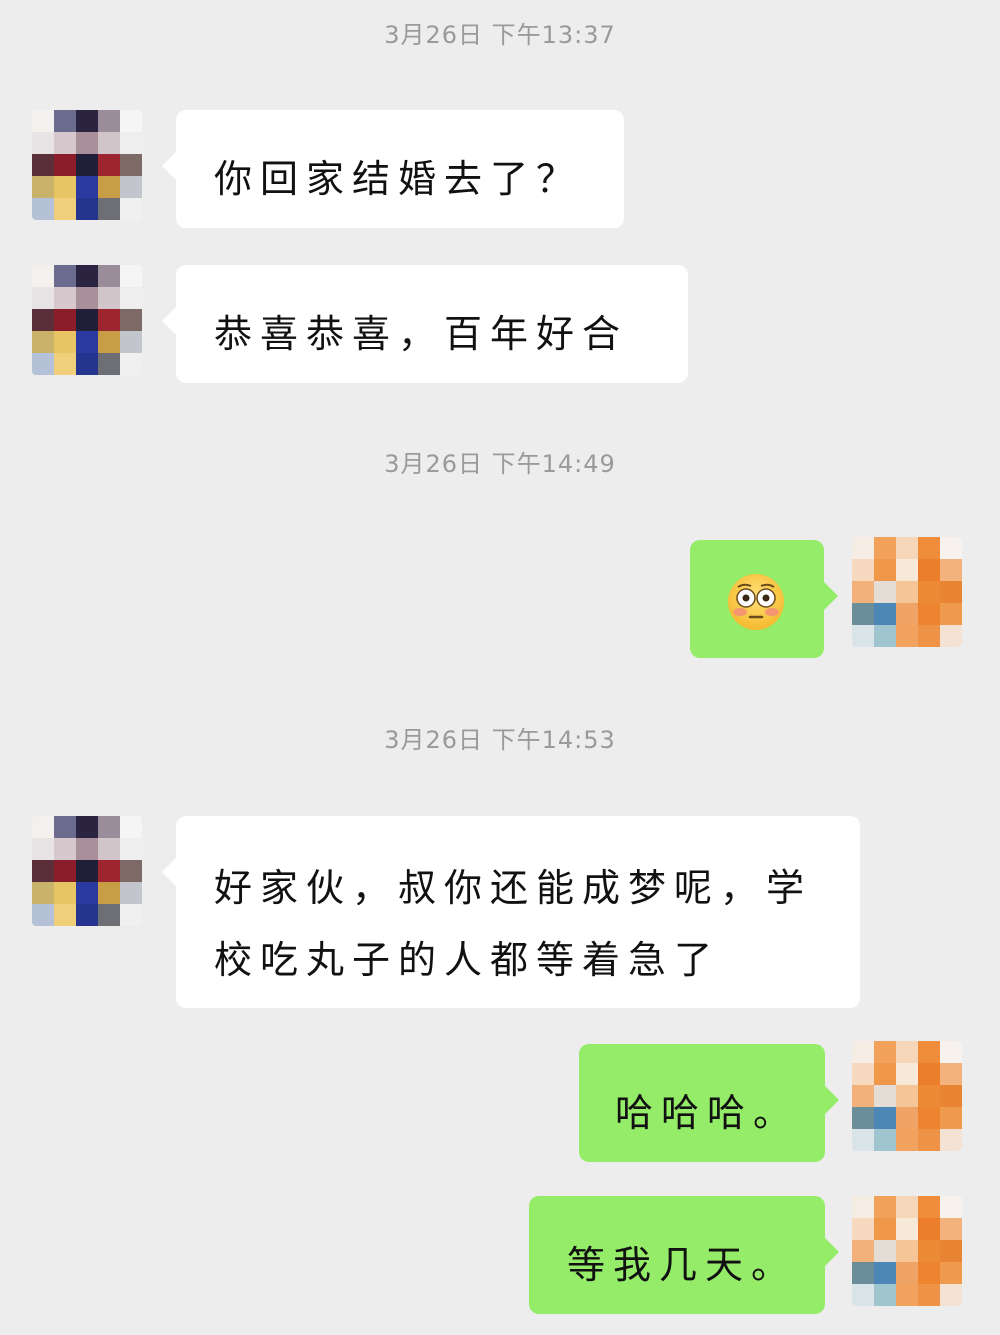 The width and height of the screenshot is (1000, 1335). I want to click on message-text: 恭喜恭喜，百年好合, so click(421, 334).